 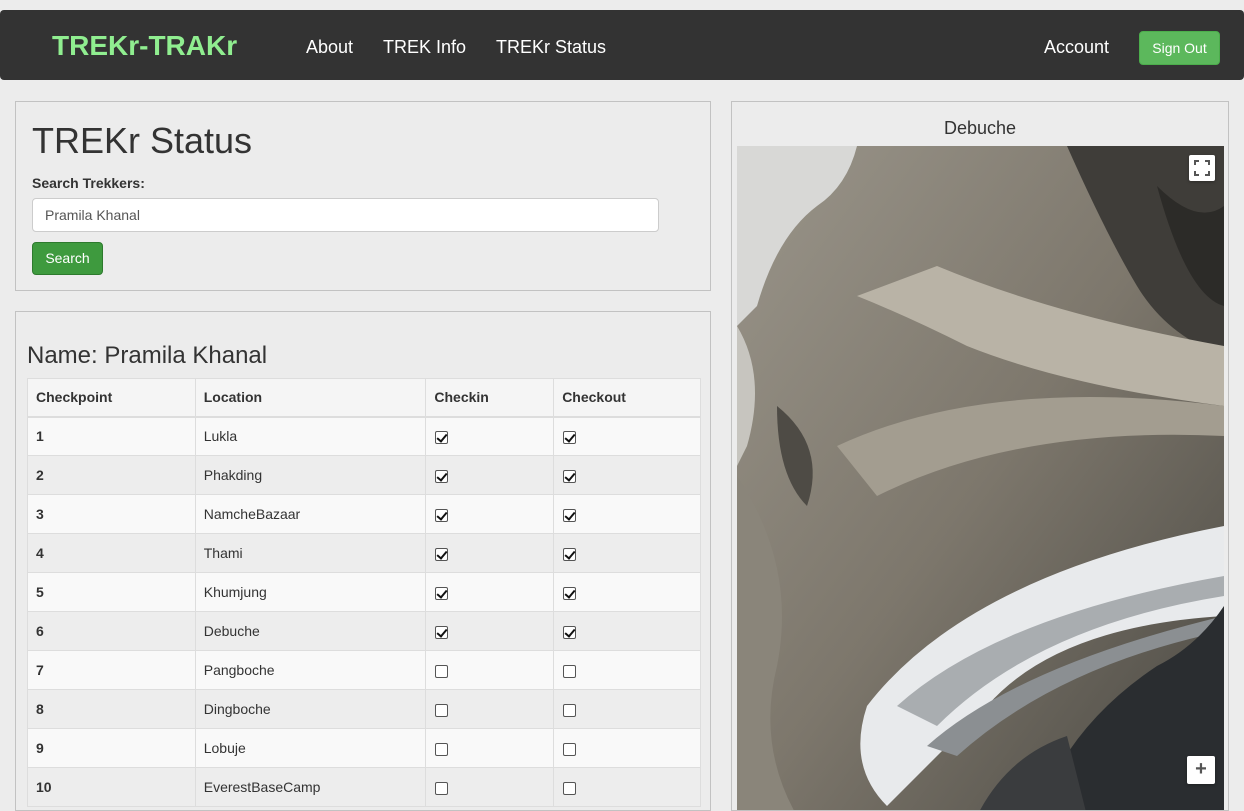 I want to click on nav-account: Account, so click(x=1076, y=47).